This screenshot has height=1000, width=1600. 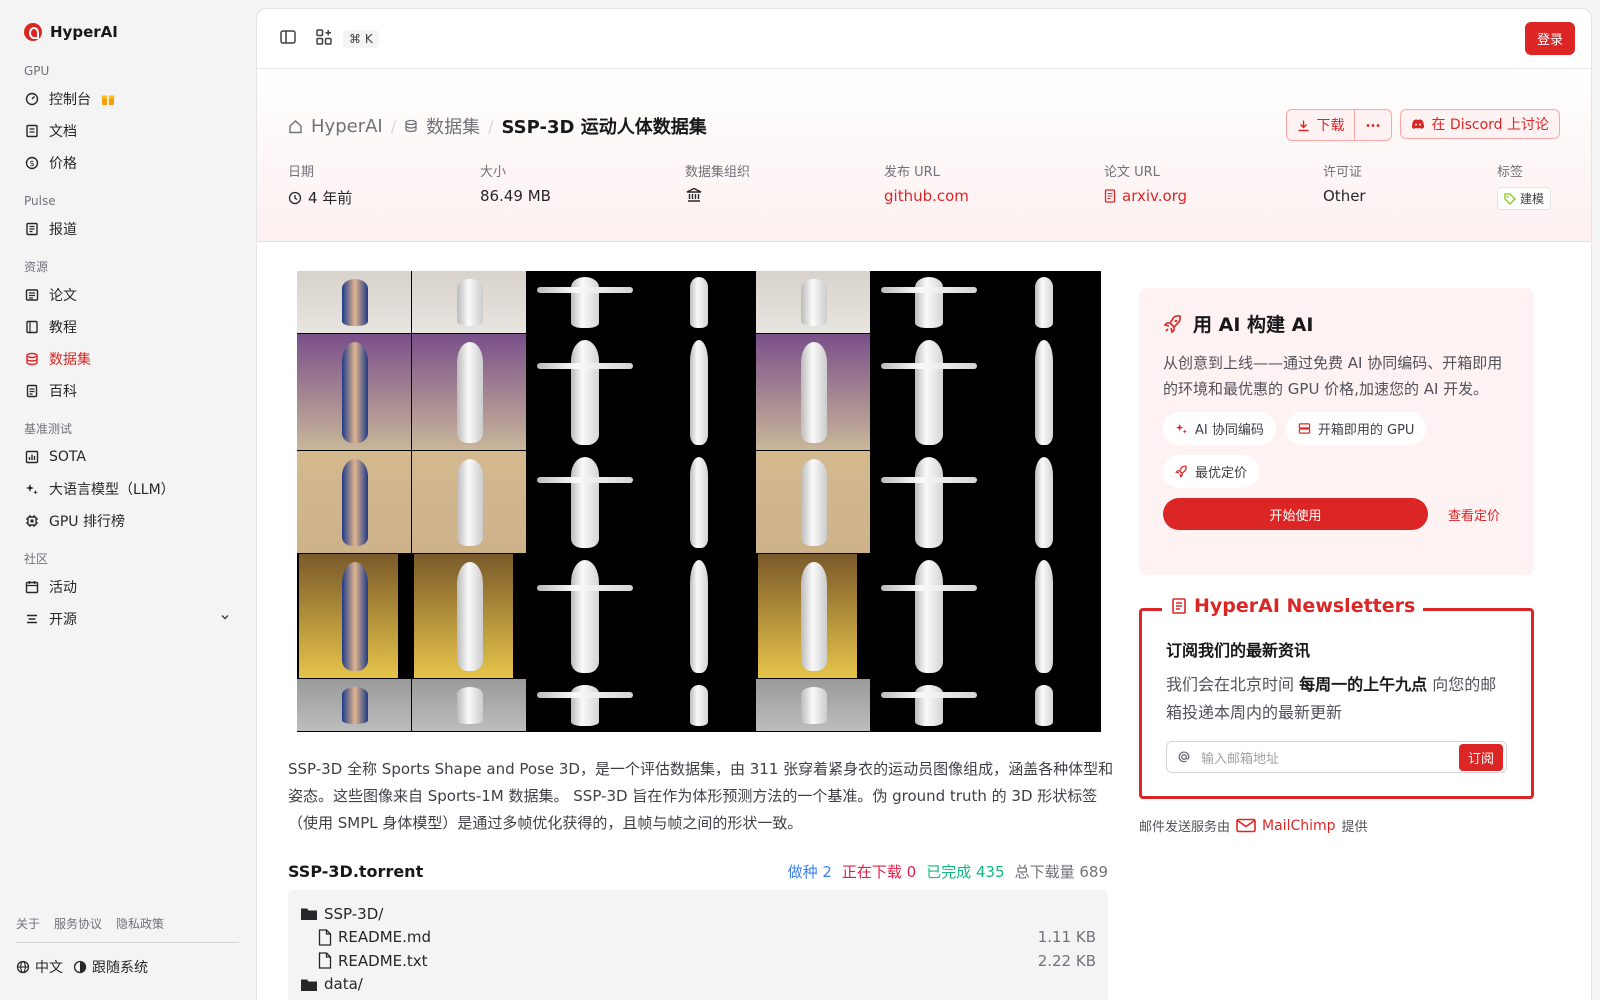 I want to click on sparkles-icon, so click(x=32, y=489).